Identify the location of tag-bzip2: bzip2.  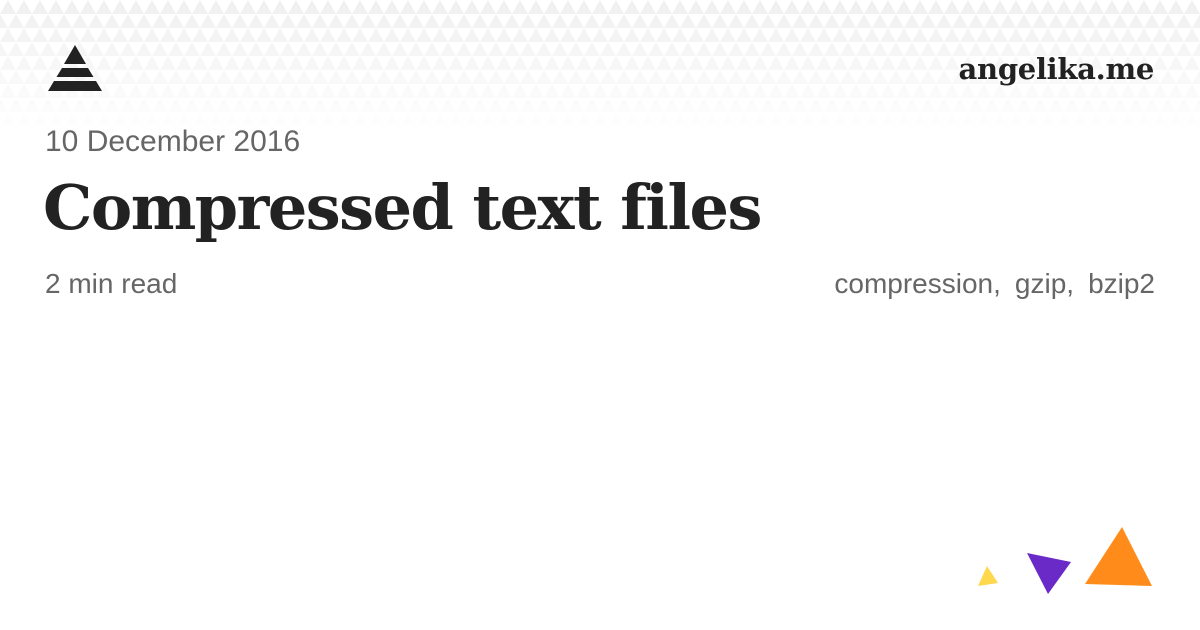
(1121, 283).